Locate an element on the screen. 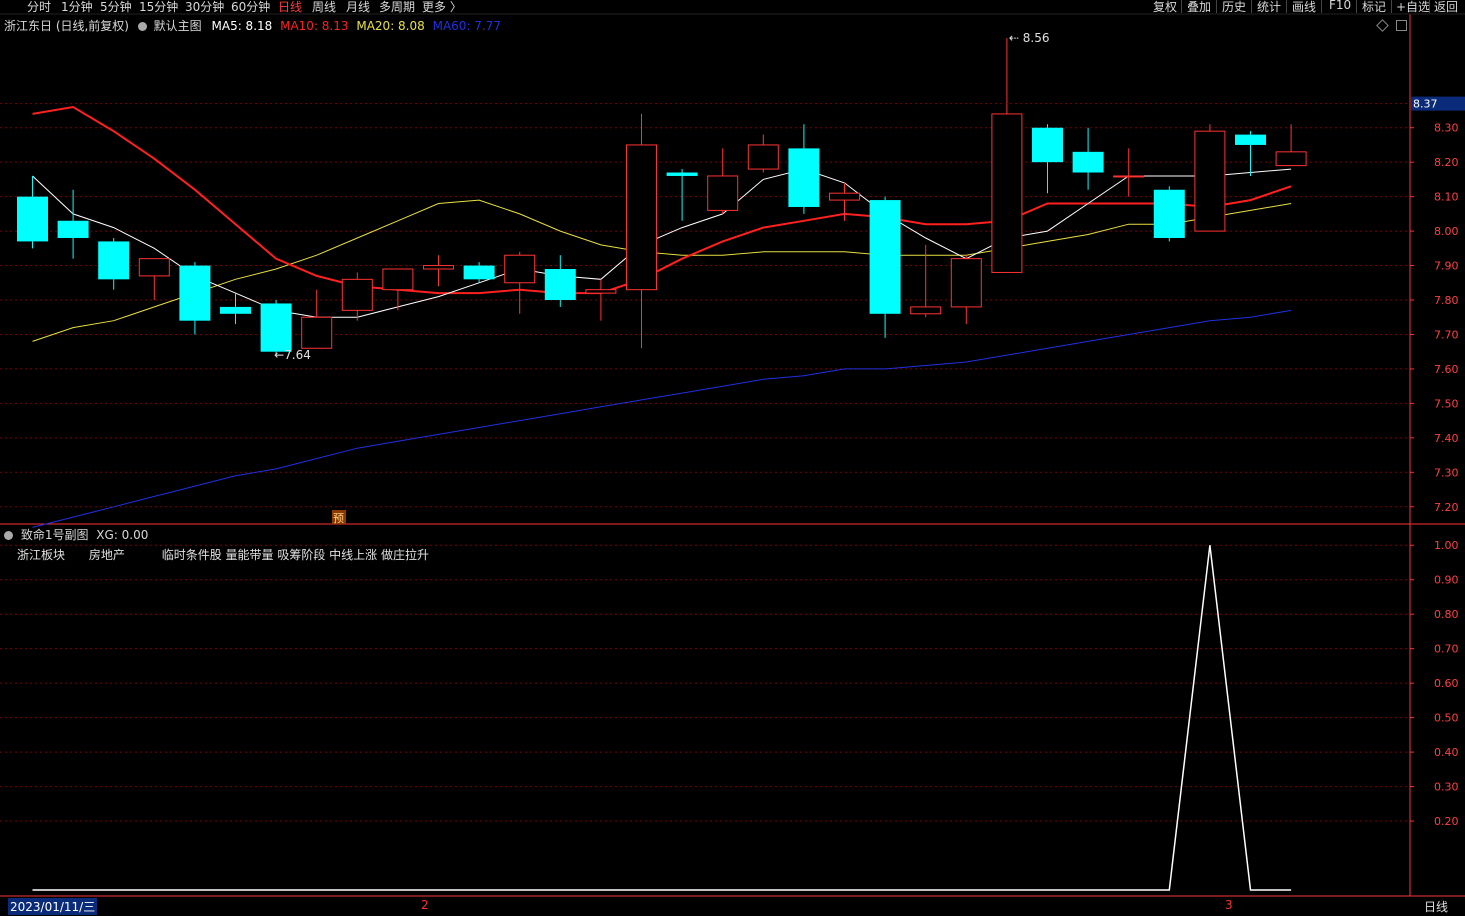  strategy-tags: 临时条件股 量能带量 吸筹阶段 中线上涨 做庄拉升 is located at coordinates (295, 555).